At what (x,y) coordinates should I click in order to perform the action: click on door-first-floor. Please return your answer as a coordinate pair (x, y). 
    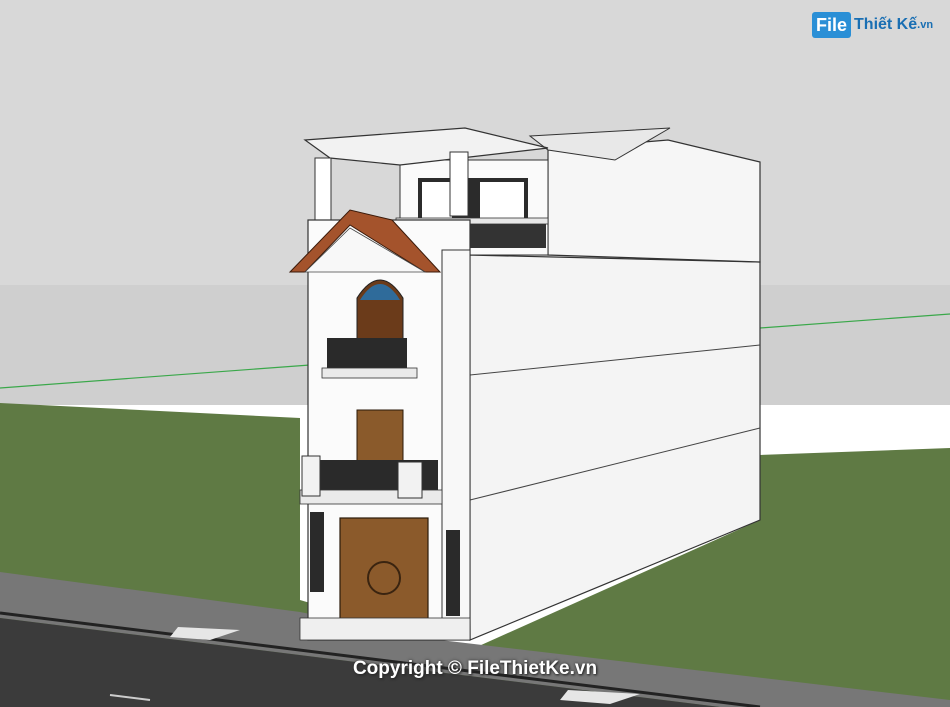
    Looking at the image, I should click on (380, 439).